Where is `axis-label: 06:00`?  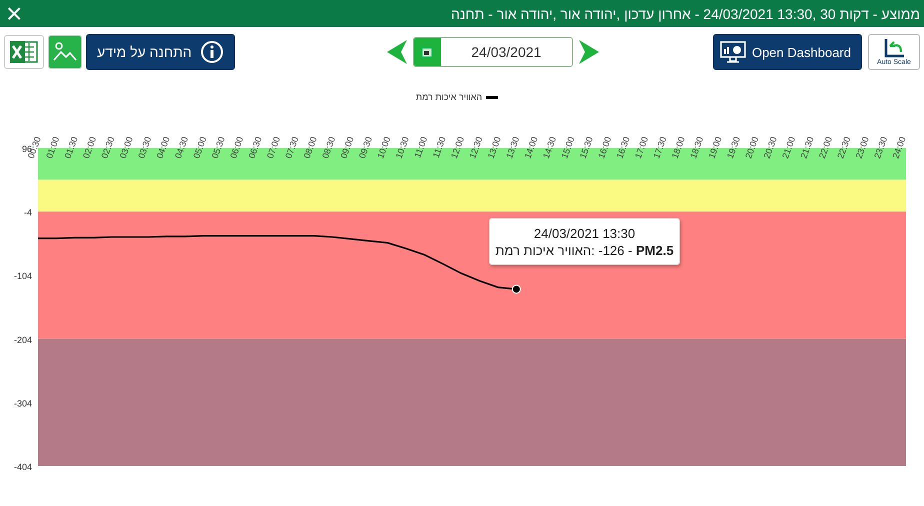 axis-label: 06:00 is located at coordinates (237, 147).